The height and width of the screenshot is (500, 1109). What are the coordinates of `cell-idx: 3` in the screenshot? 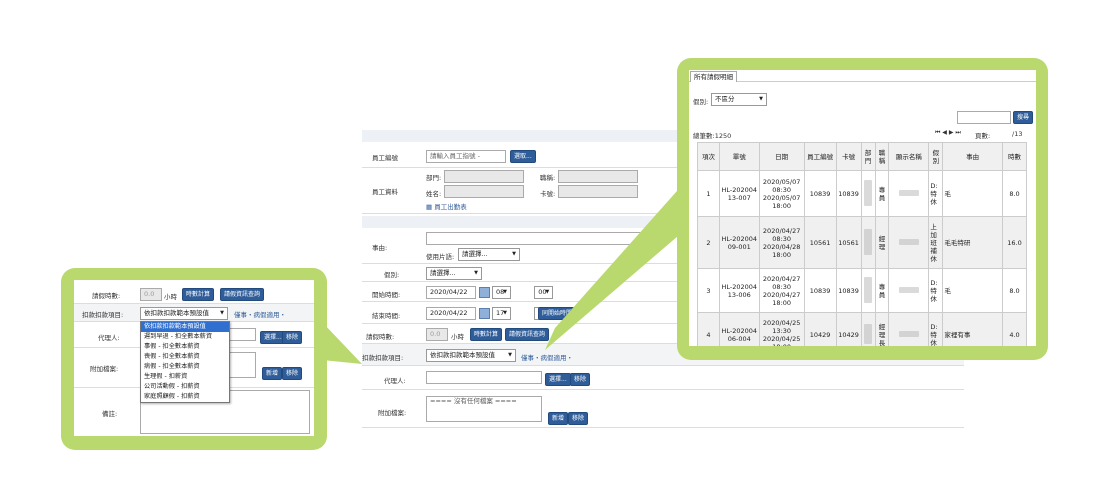 It's located at (708, 290).